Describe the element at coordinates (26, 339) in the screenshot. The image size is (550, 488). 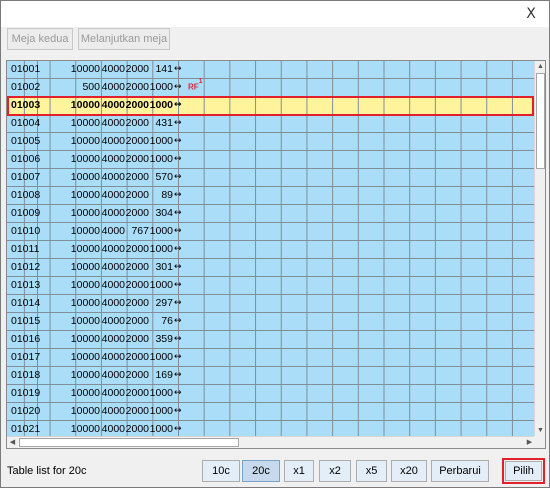
I see `row-id: 01016` at that location.